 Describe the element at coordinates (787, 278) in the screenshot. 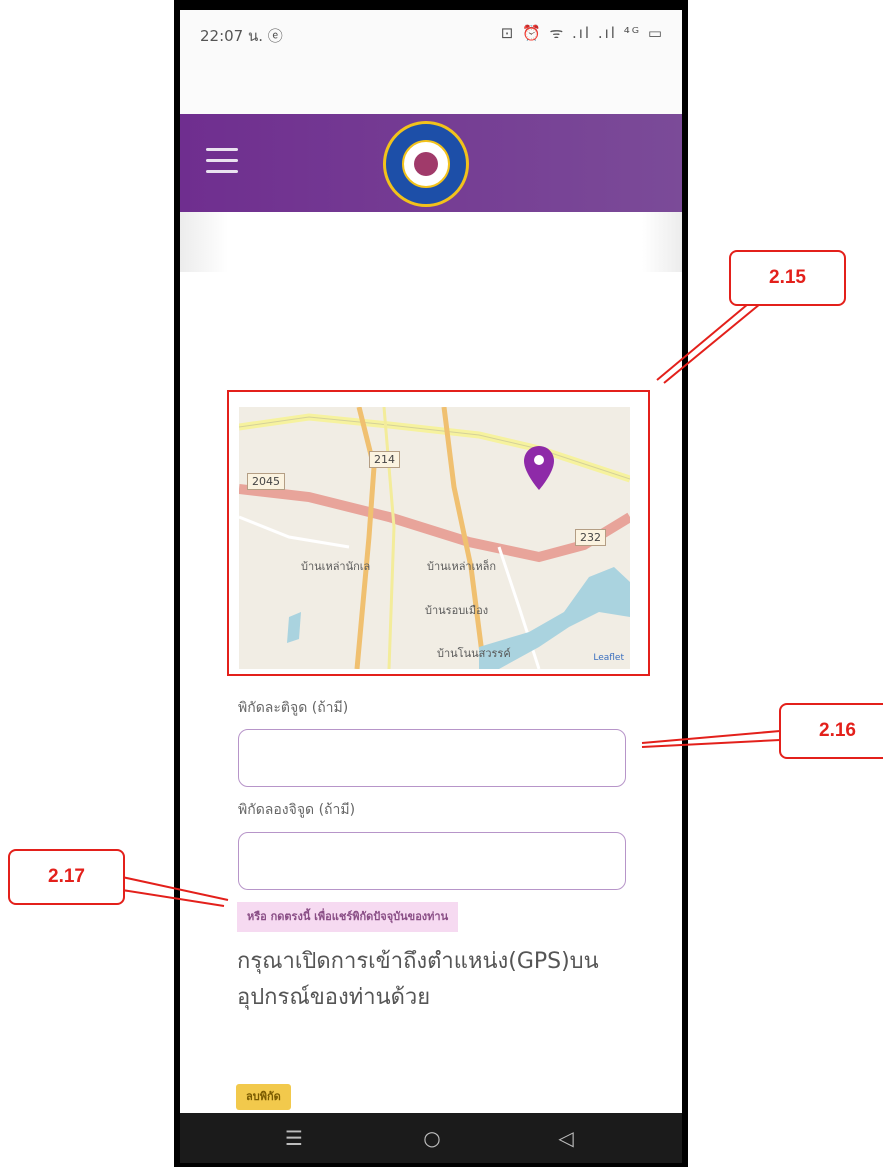

I see `callout-2-15: 2.15` at that location.